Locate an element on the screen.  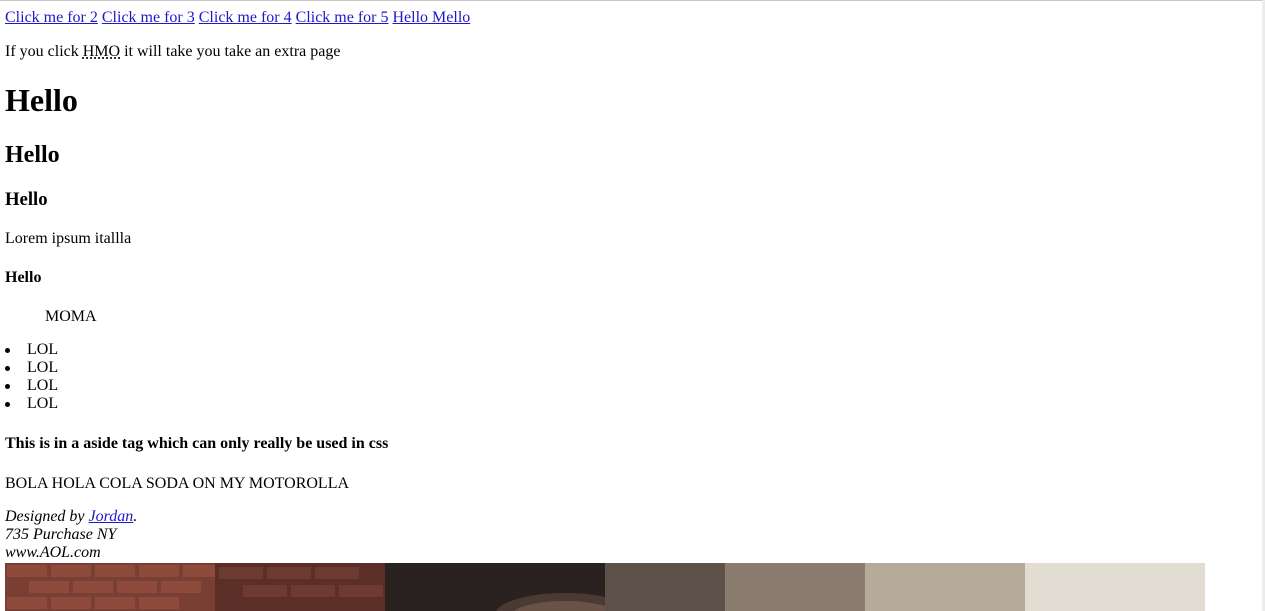
heading-level-2: Hello is located at coordinates (32, 155).